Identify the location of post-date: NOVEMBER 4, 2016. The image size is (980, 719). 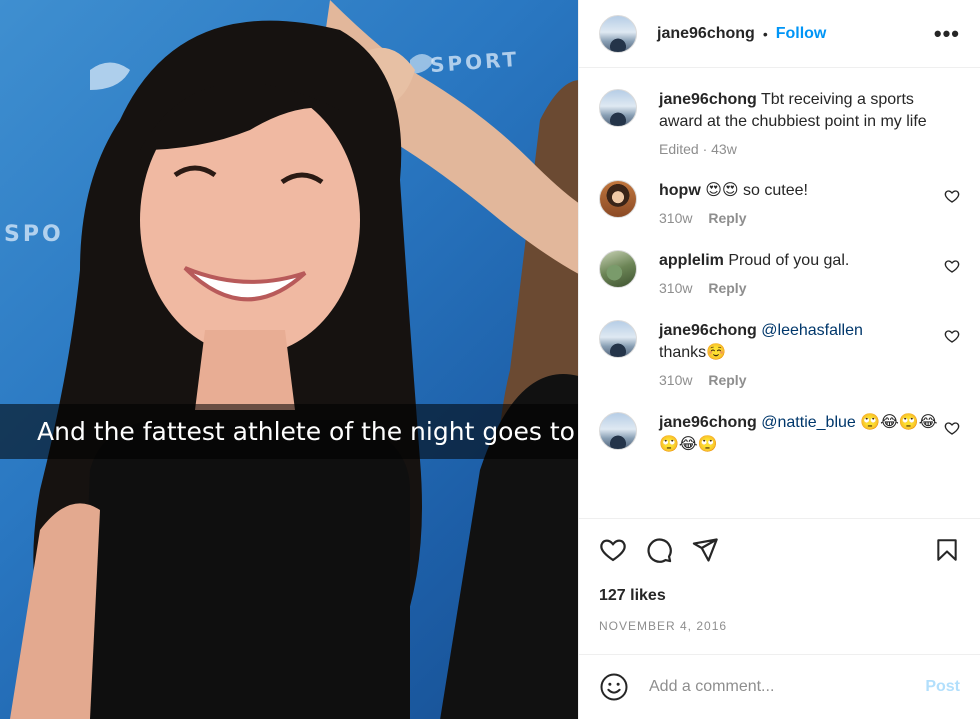
(663, 626).